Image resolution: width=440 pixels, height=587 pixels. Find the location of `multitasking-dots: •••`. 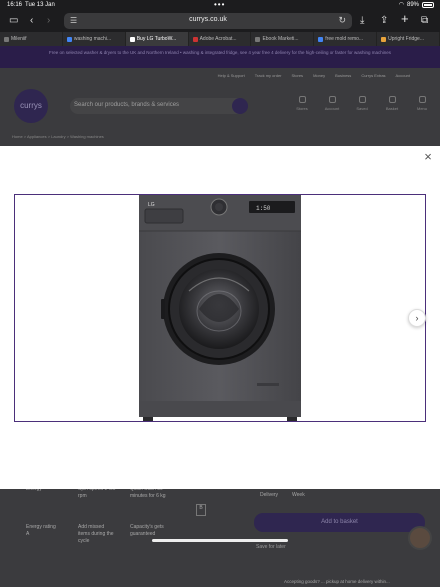

multitasking-dots: ••• is located at coordinates (219, 4).